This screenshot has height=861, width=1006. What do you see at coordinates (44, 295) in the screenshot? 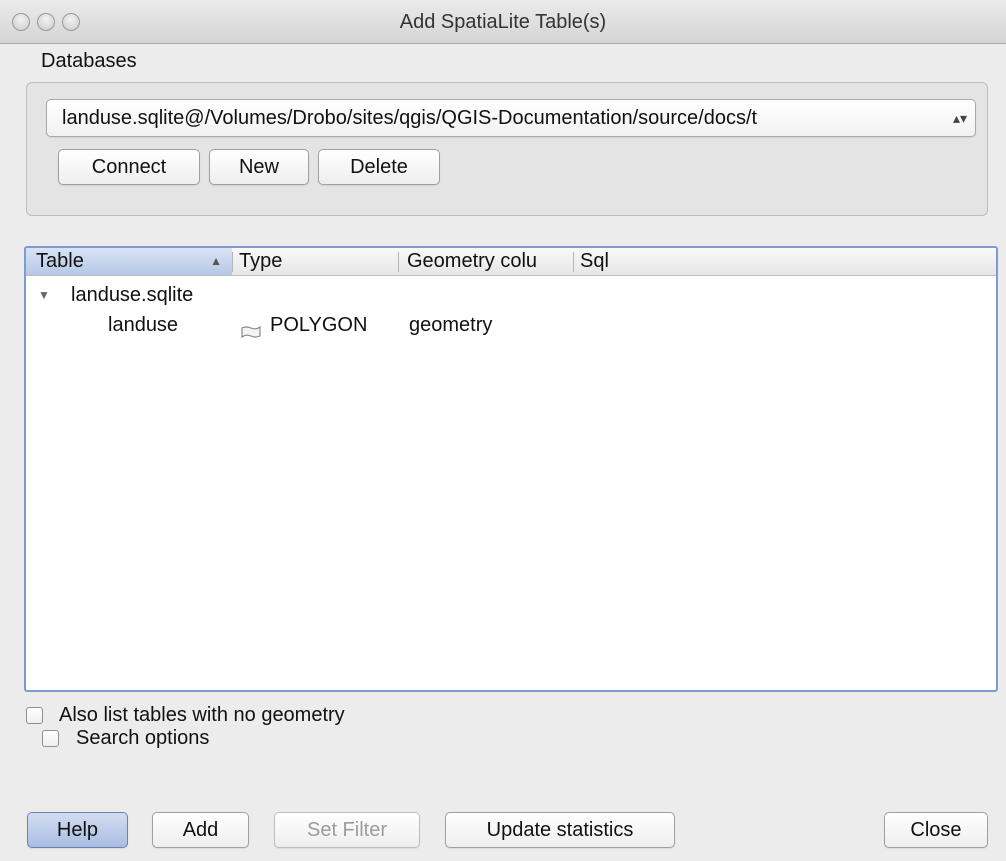
I see `expand-arrow-icon: ▼` at bounding box center [44, 295].